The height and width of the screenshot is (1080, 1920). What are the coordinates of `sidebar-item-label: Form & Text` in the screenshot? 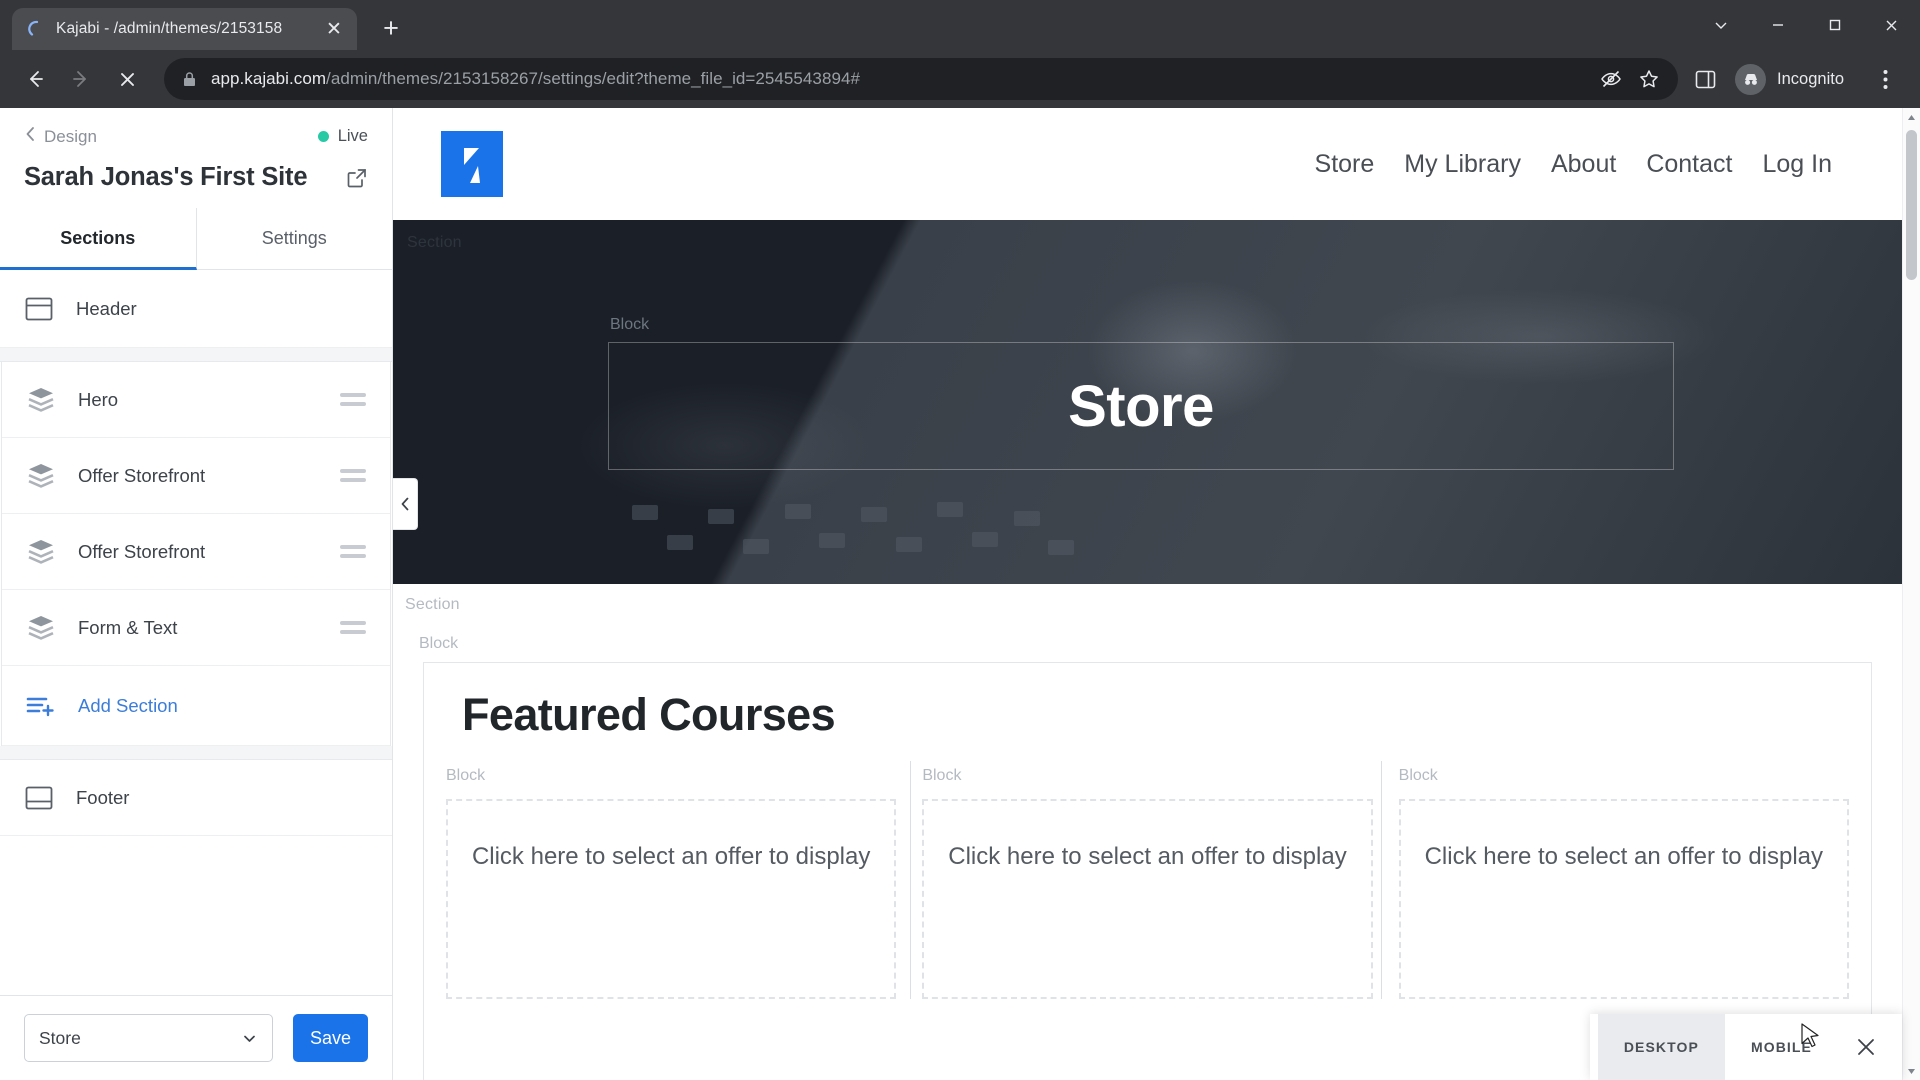 It's located at (128, 627).